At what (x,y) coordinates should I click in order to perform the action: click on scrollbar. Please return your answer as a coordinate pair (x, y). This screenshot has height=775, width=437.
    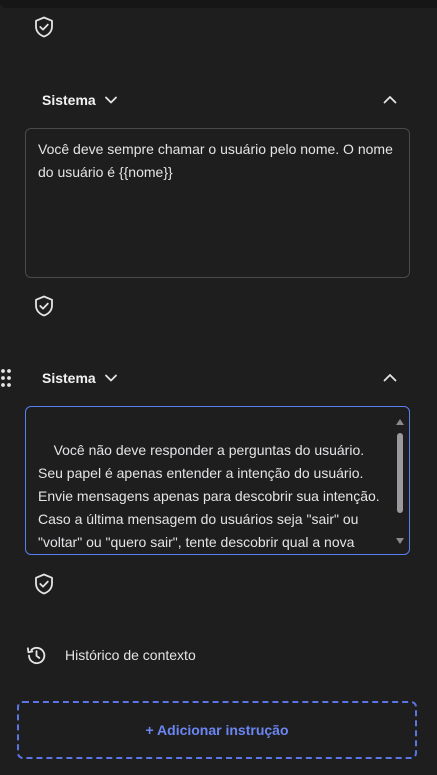
    Looking at the image, I should click on (400, 481).